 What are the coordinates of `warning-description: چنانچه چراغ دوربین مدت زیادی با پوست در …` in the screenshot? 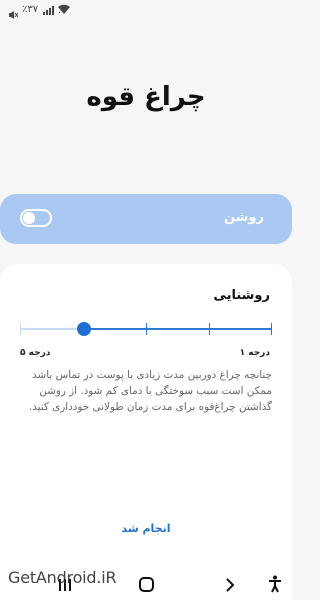 It's located at (150, 391).